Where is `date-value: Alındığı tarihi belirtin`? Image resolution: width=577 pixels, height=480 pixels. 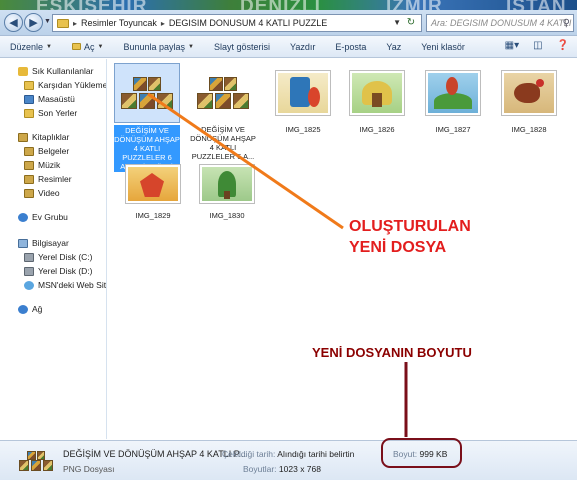 date-value: Alındığı tarihi belirtin is located at coordinates (315, 454).